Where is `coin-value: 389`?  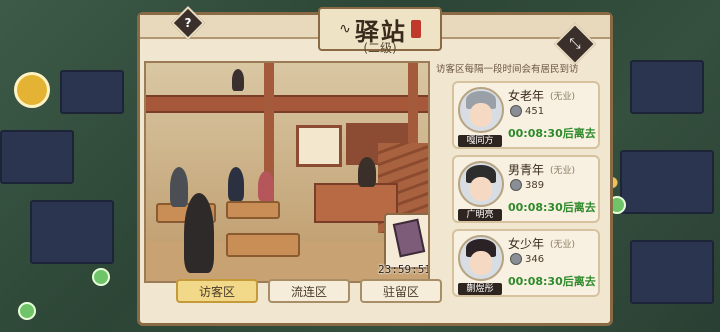
coin-value: 389 is located at coordinates (535, 185).